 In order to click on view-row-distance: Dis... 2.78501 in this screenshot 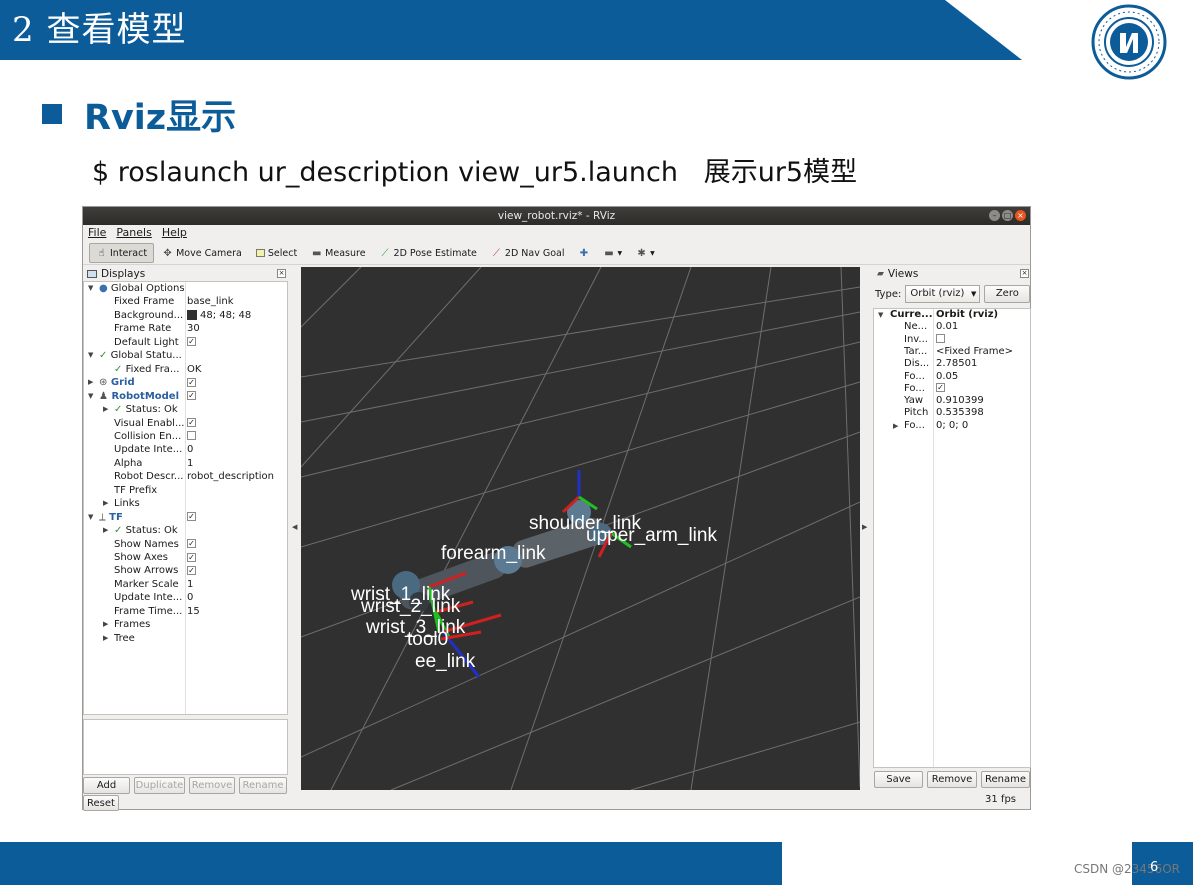, I will do `click(952, 364)`.